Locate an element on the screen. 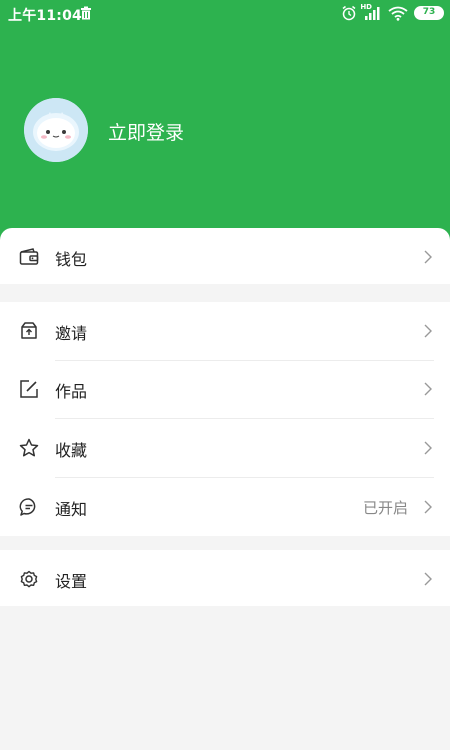 This screenshot has width=450, height=750. menu-label-wallet: 钱包 is located at coordinates (71, 259).